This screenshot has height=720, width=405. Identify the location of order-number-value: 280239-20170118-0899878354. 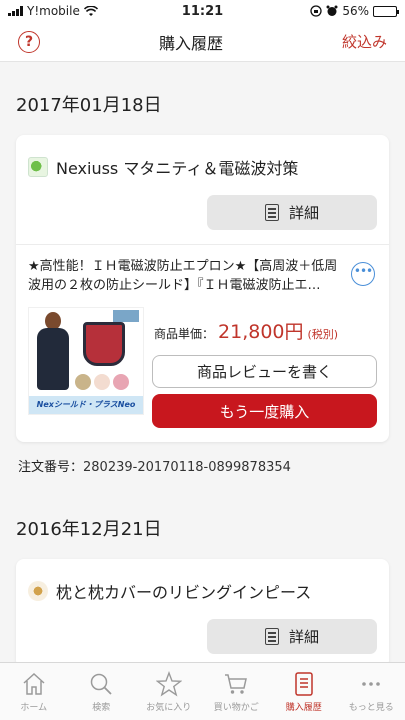
(187, 467).